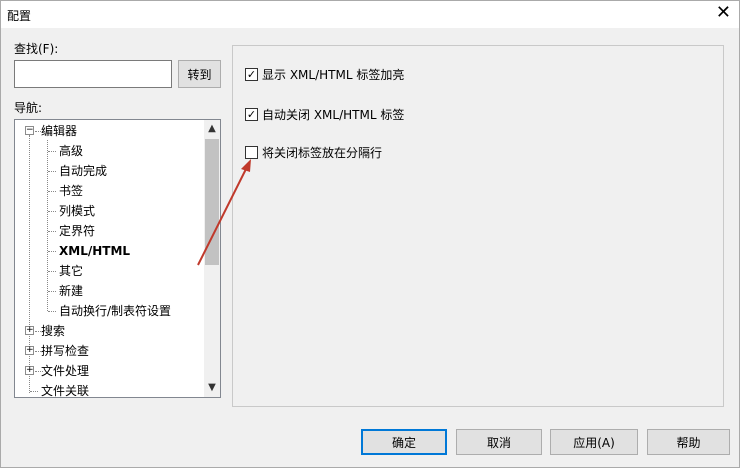 The width and height of the screenshot is (740, 469). What do you see at coordinates (499, 442) in the screenshot?
I see `cancel-button: 取消` at bounding box center [499, 442].